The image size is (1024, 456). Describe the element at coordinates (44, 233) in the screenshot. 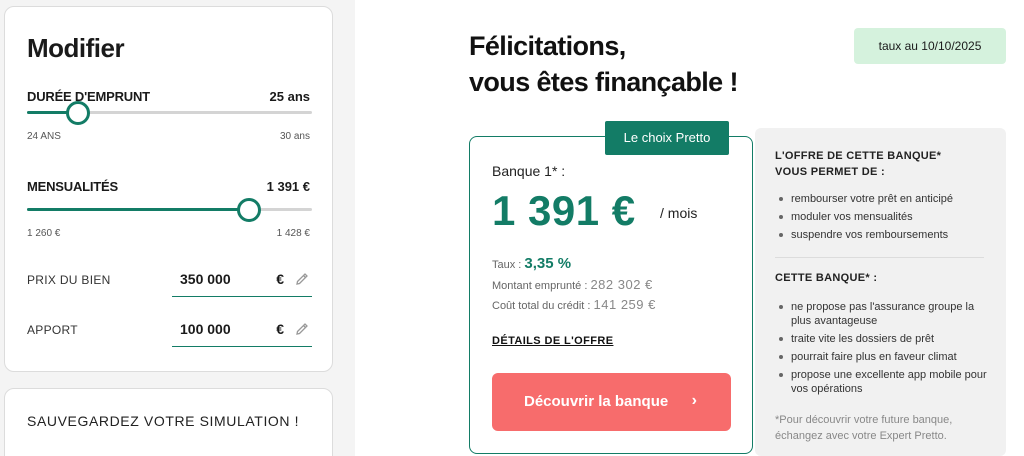

I see `monthly-min: 1 260 €` at that location.